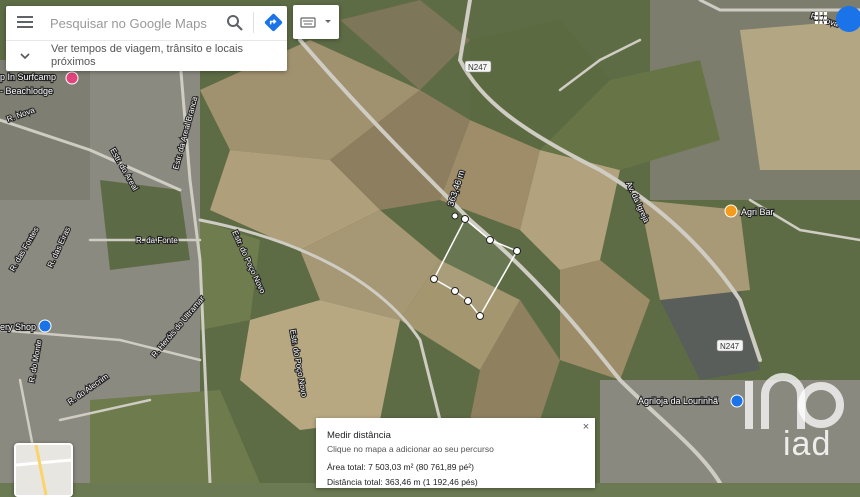 The width and height of the screenshot is (860, 497). Describe the element at coordinates (807, 444) in the screenshot. I see `watermark-text: iad` at that location.